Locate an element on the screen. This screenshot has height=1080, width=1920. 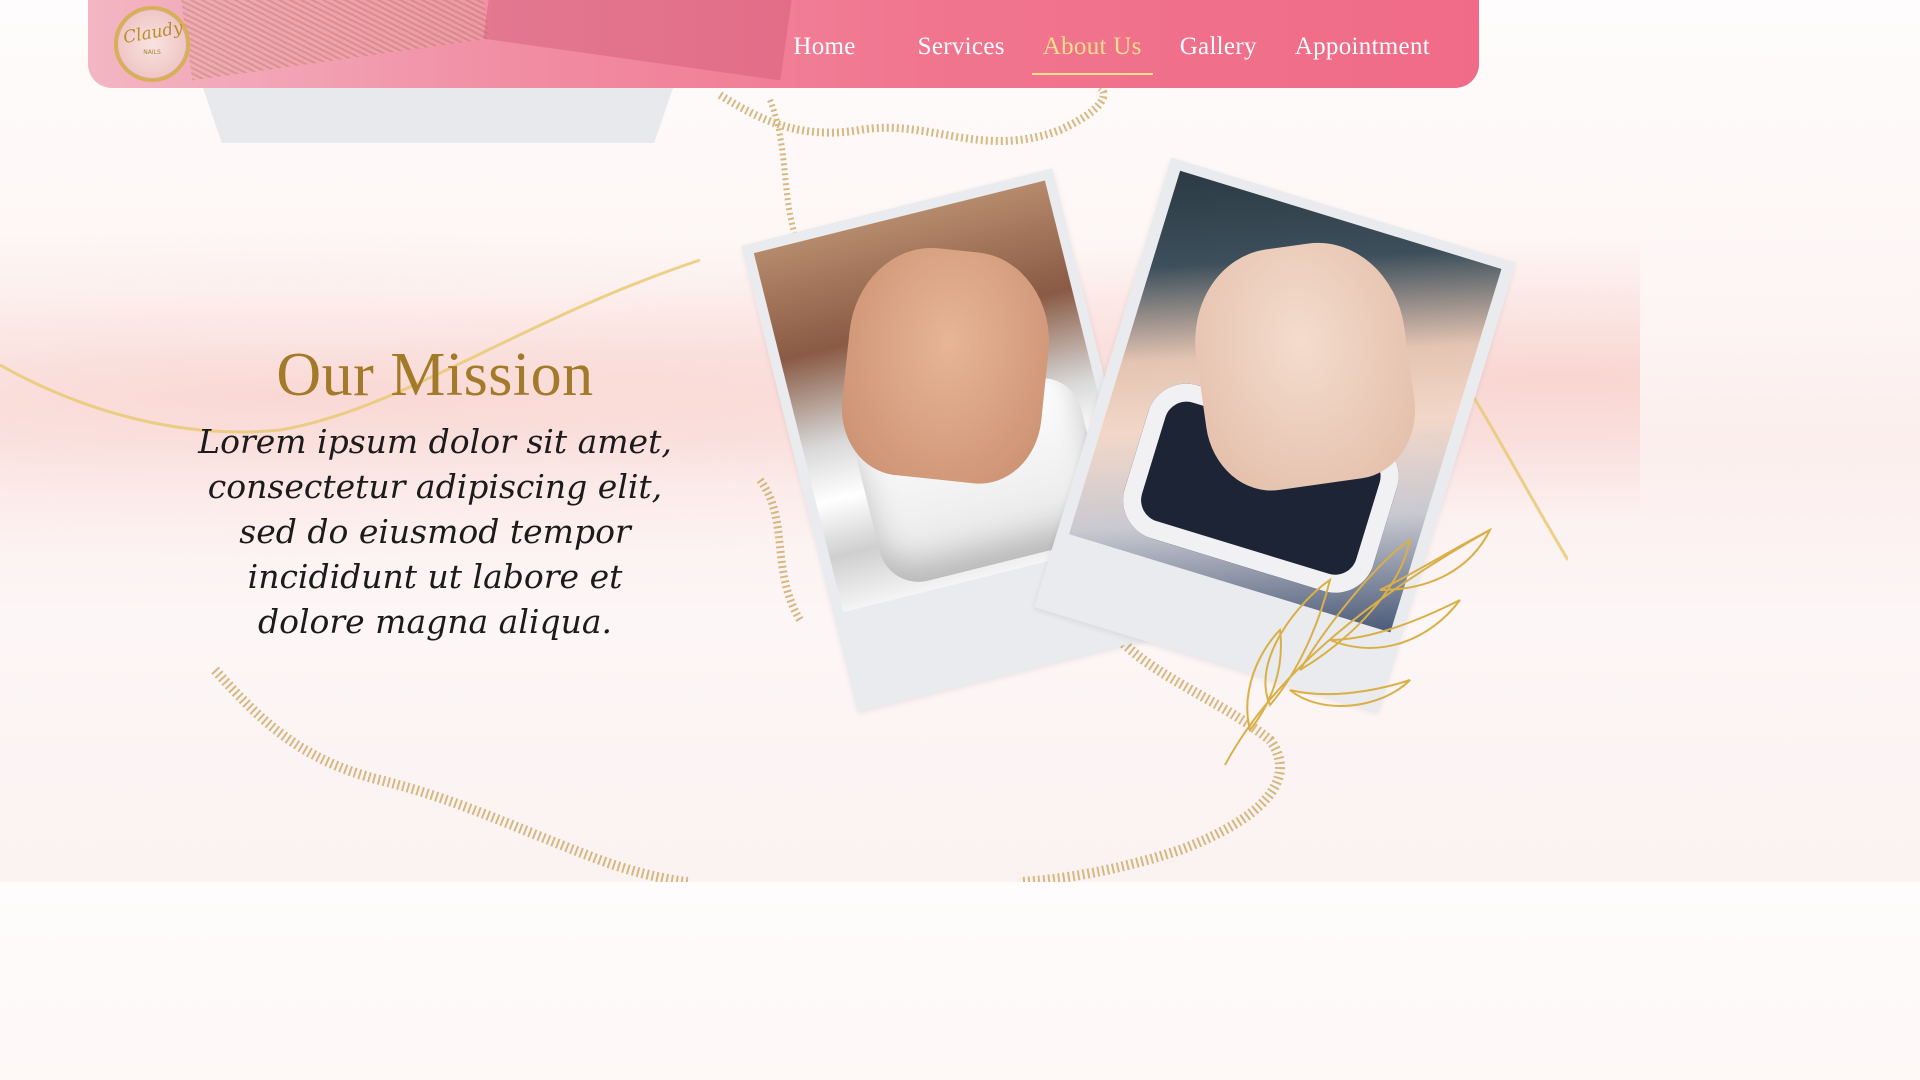
leaf-layer is located at coordinates (1358, 646).